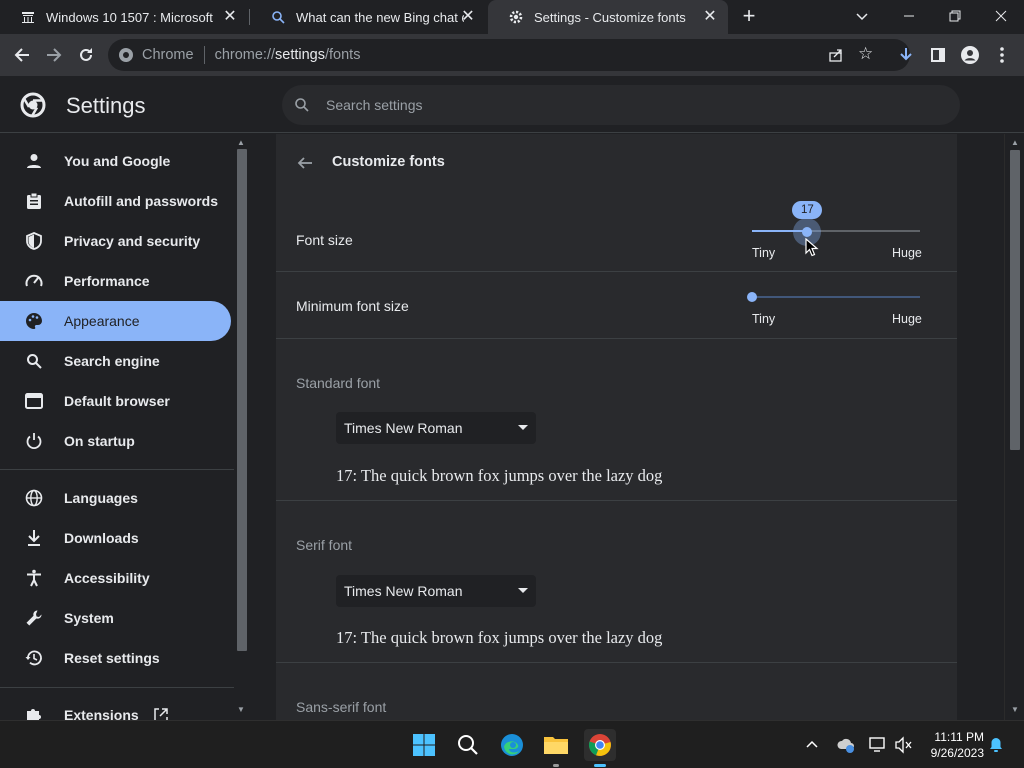 This screenshot has width=1024, height=768. I want to click on share-icon, so click(836, 55).